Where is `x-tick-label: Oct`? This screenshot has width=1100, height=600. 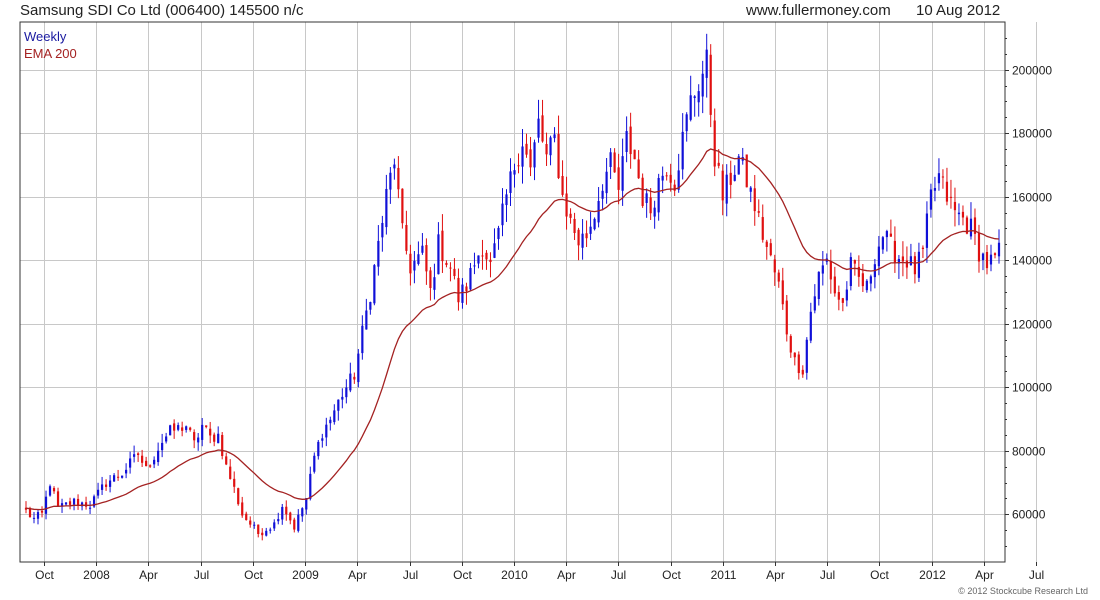
x-tick-label: Oct is located at coordinates (879, 575).